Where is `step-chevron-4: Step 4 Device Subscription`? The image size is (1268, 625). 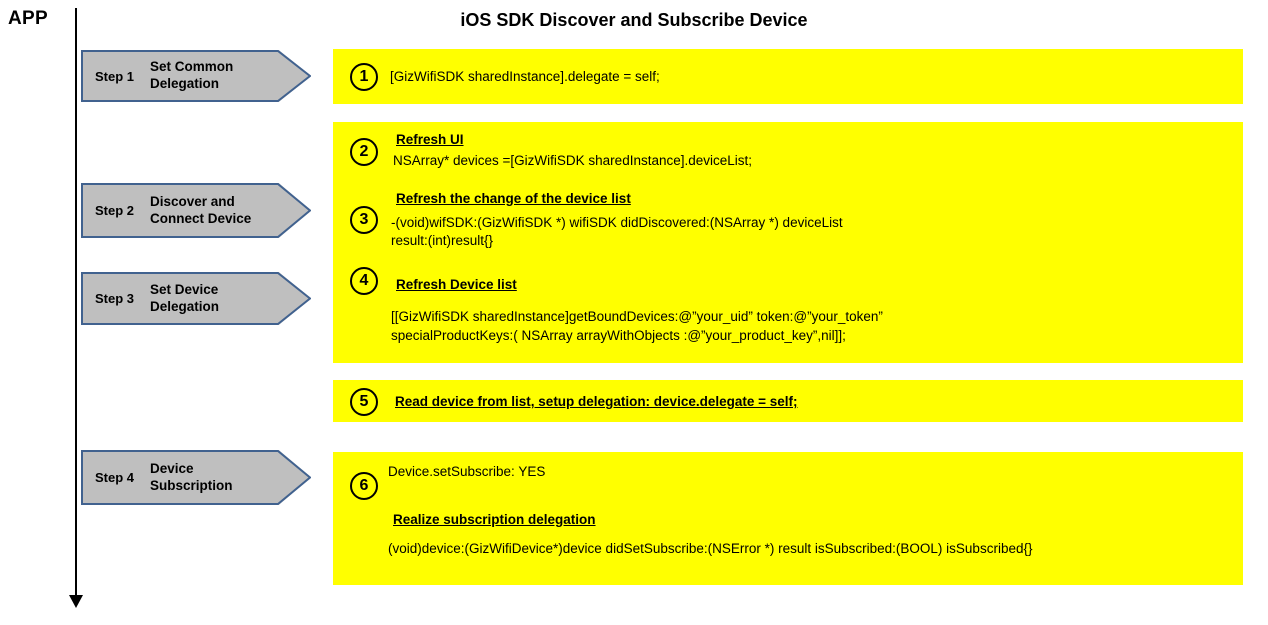 step-chevron-4: Step 4 Device Subscription is located at coordinates (196, 477).